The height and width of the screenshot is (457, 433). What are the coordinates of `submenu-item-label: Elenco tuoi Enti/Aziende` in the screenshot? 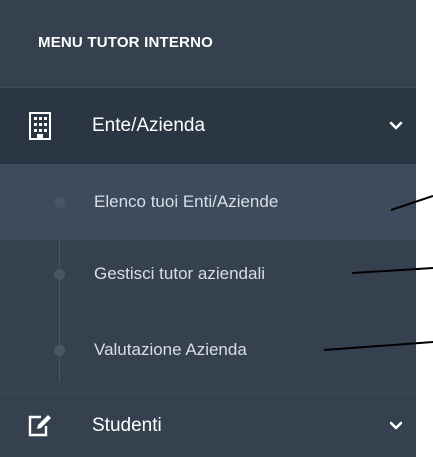 It's located at (186, 201).